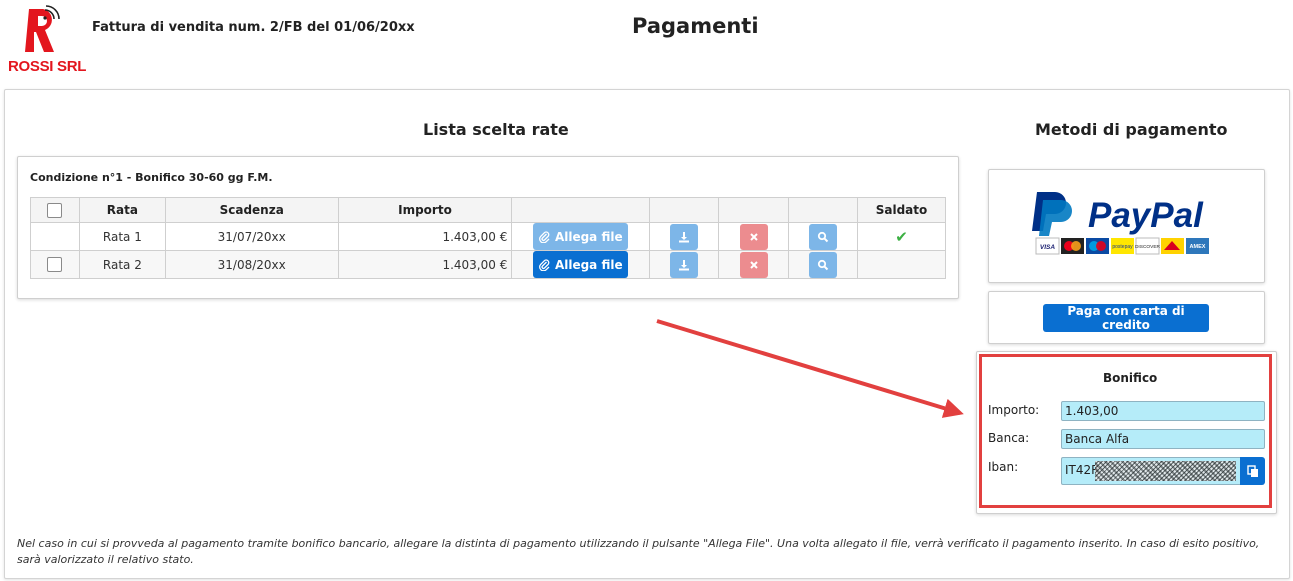  What do you see at coordinates (151, 177) in the screenshot?
I see `condition-label: Condizione n°1 - Bonifico 30-60 gg F.M.` at bounding box center [151, 177].